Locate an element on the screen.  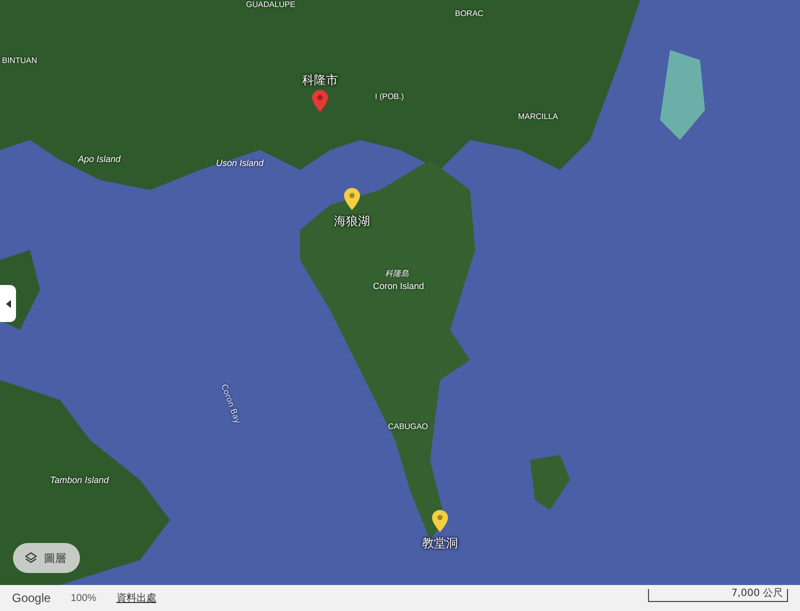
pin-label: 海狼湖 is located at coordinates (352, 221).